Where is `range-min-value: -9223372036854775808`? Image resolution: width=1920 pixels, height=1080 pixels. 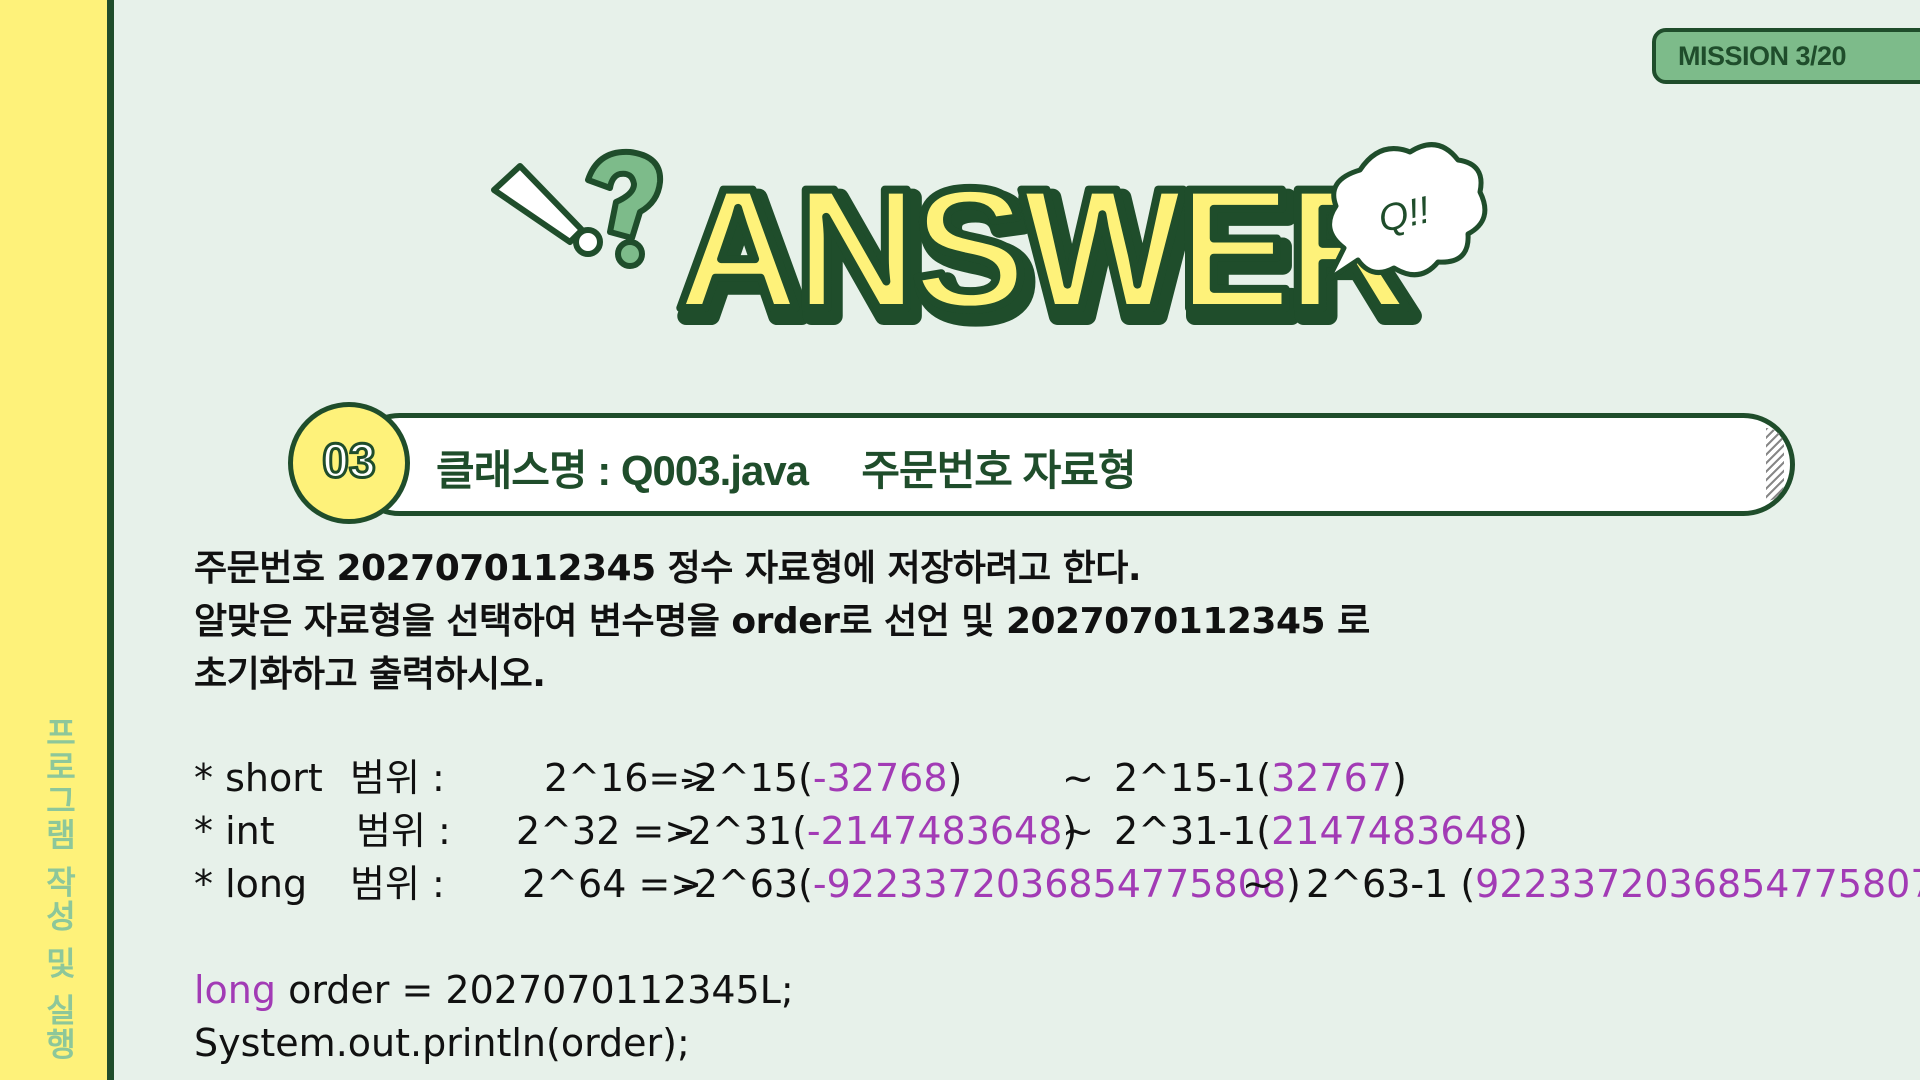
range-min-value: -9223372036854775808 is located at coordinates (1049, 884).